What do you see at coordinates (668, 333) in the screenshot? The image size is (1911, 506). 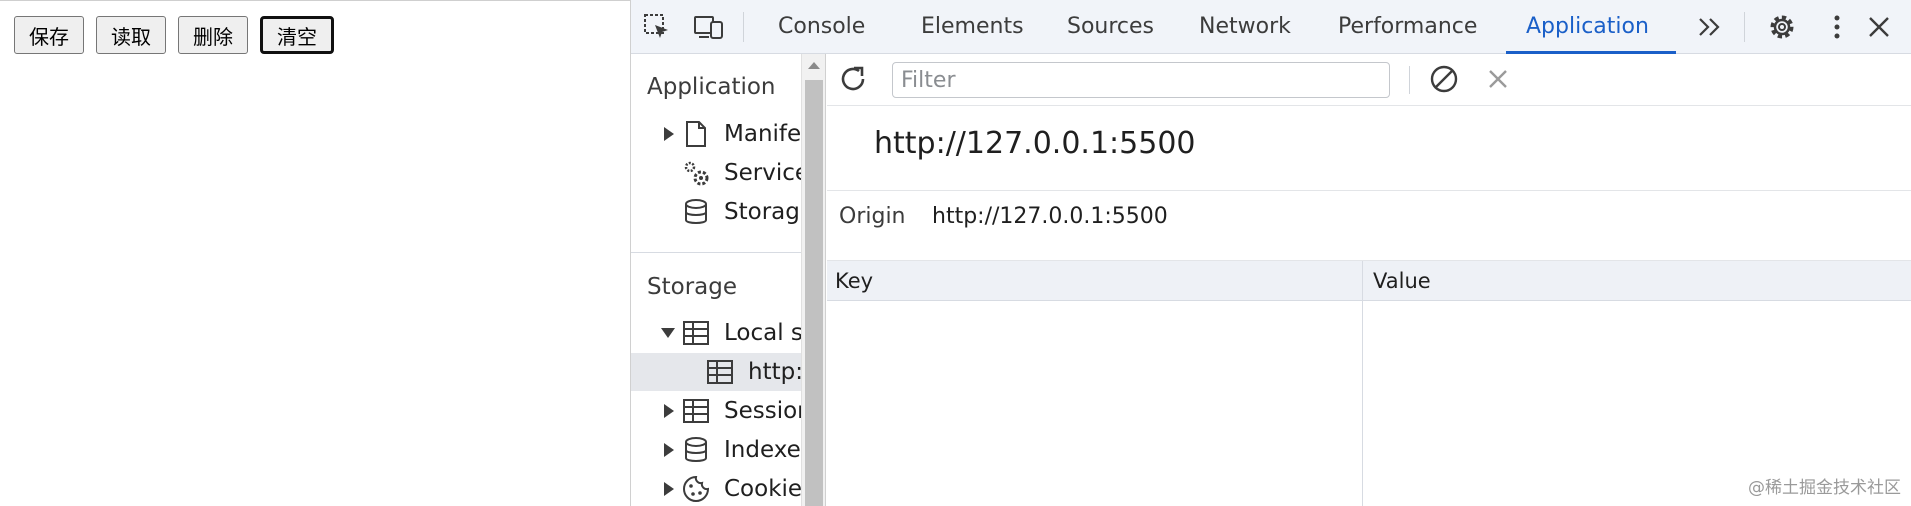 I see `collapse-arrow-icon` at bounding box center [668, 333].